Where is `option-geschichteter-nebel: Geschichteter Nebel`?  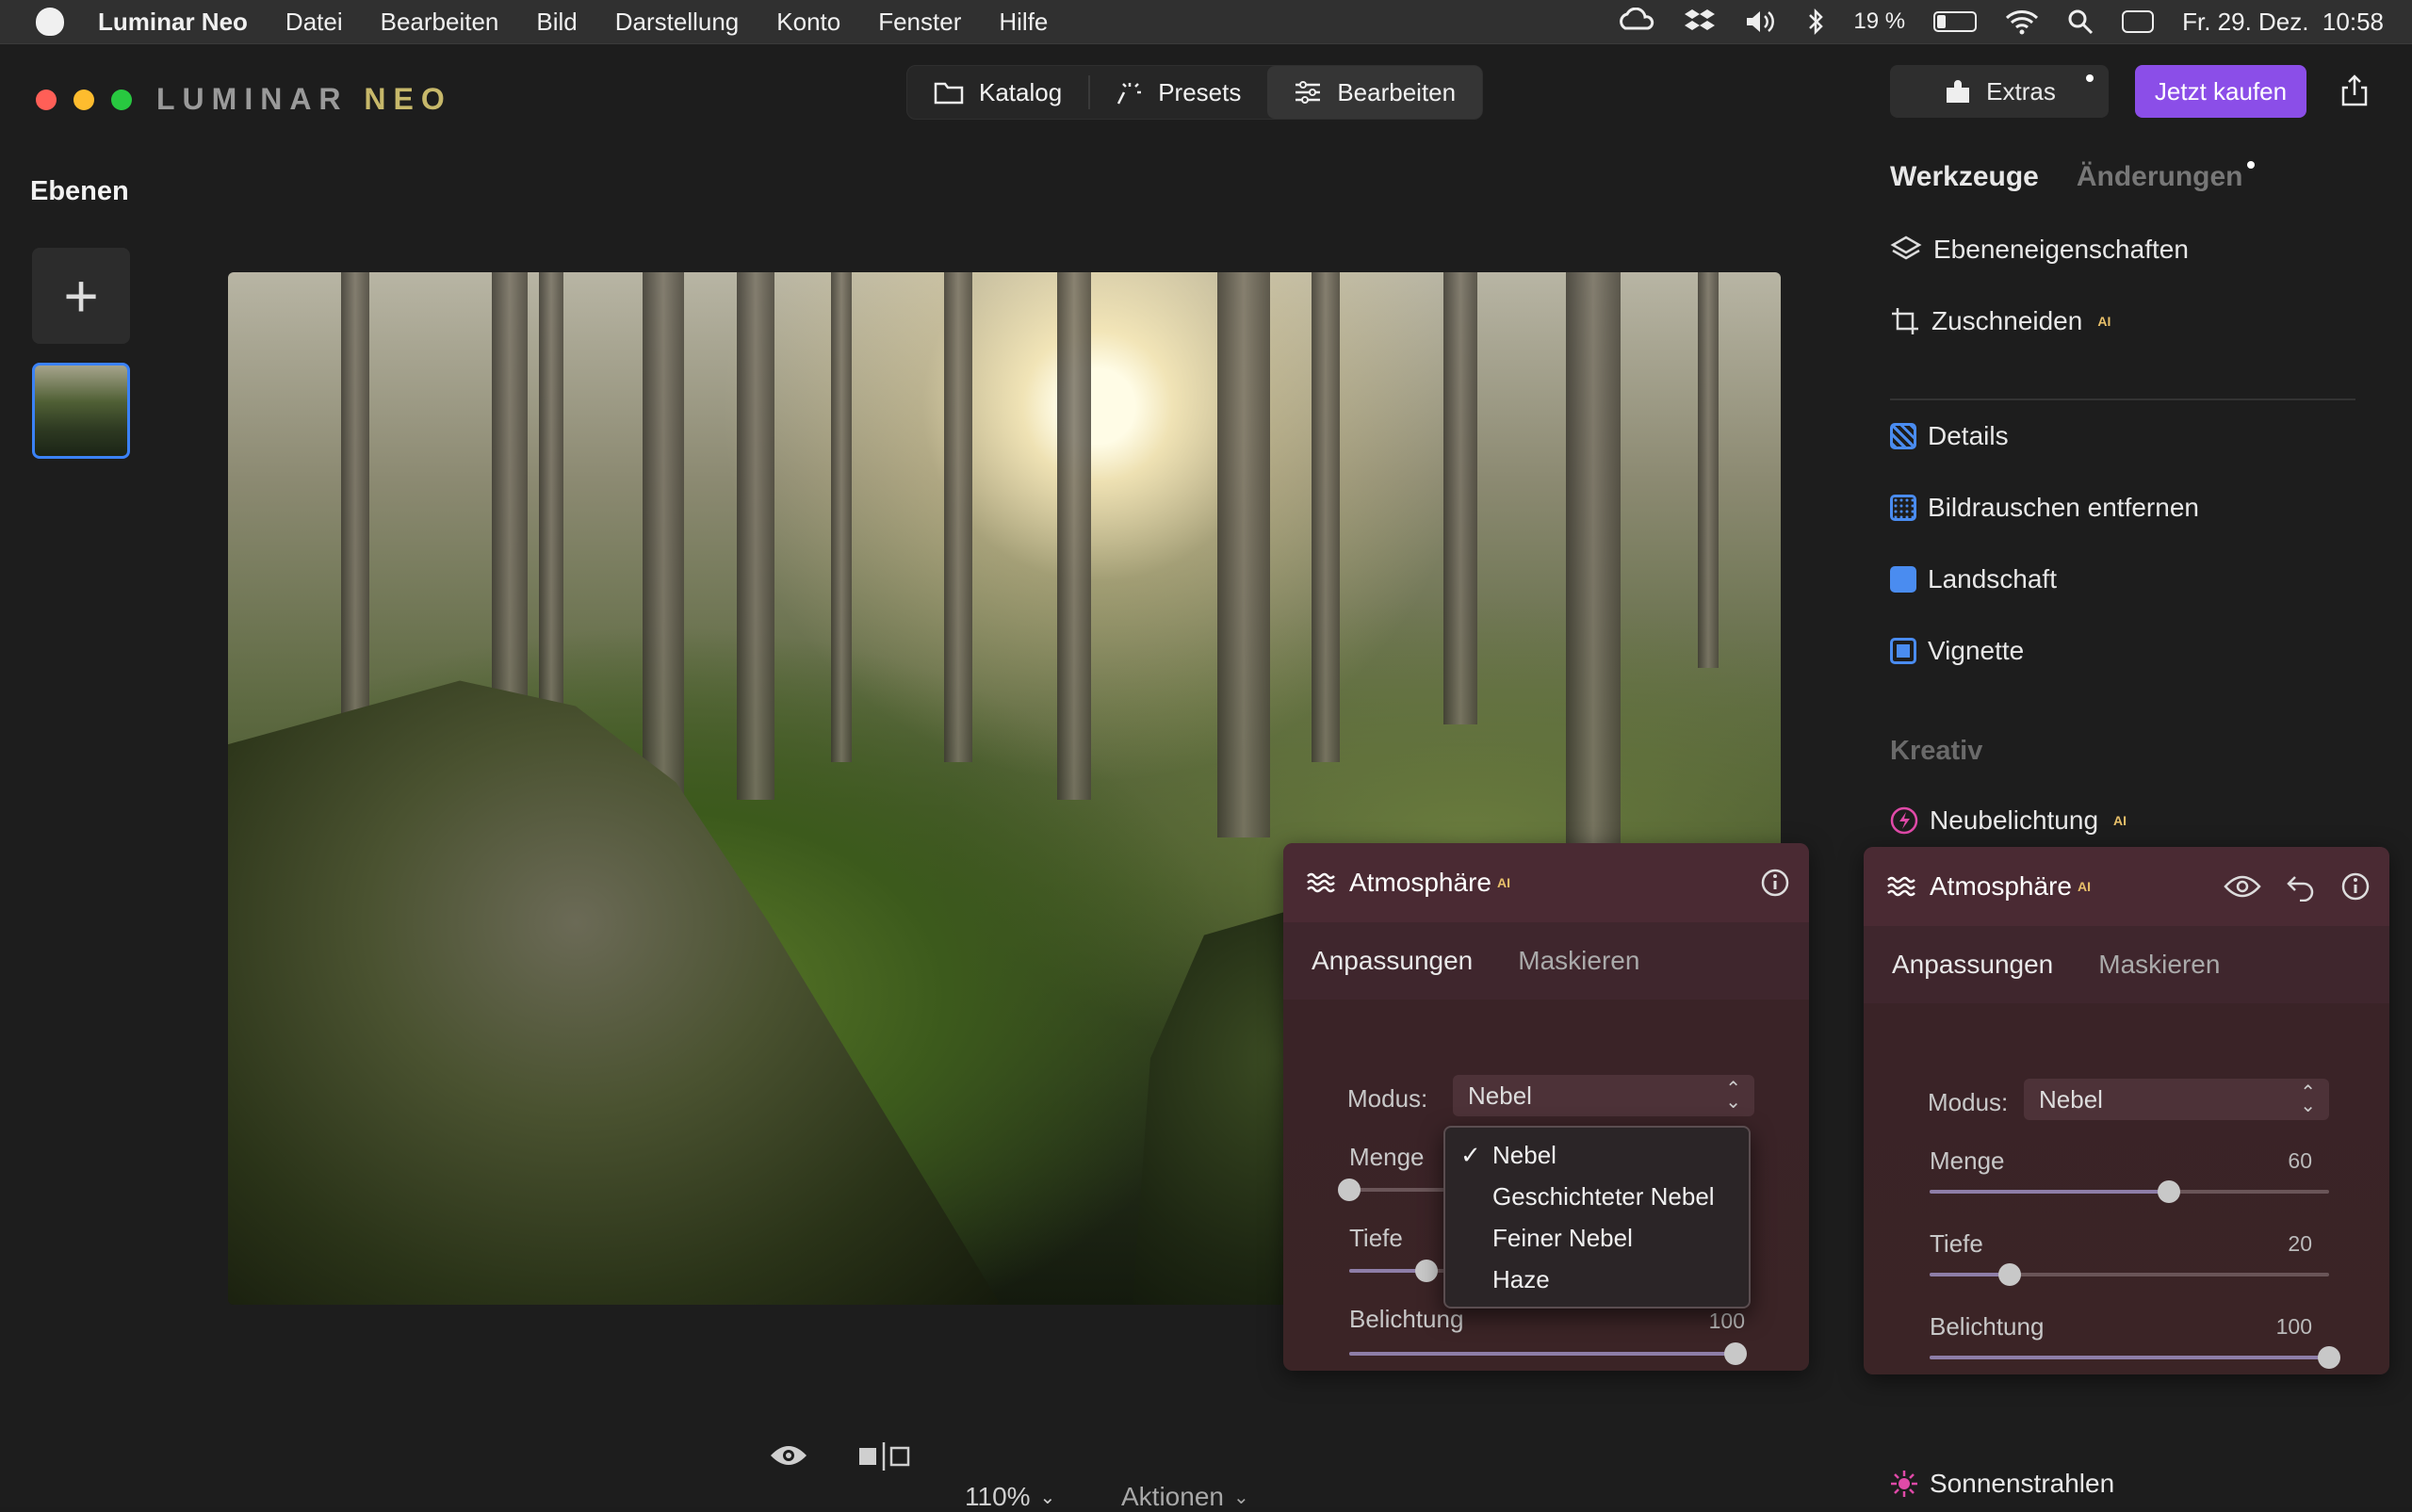 option-geschichteter-nebel: Geschichteter Nebel is located at coordinates (1603, 1196).